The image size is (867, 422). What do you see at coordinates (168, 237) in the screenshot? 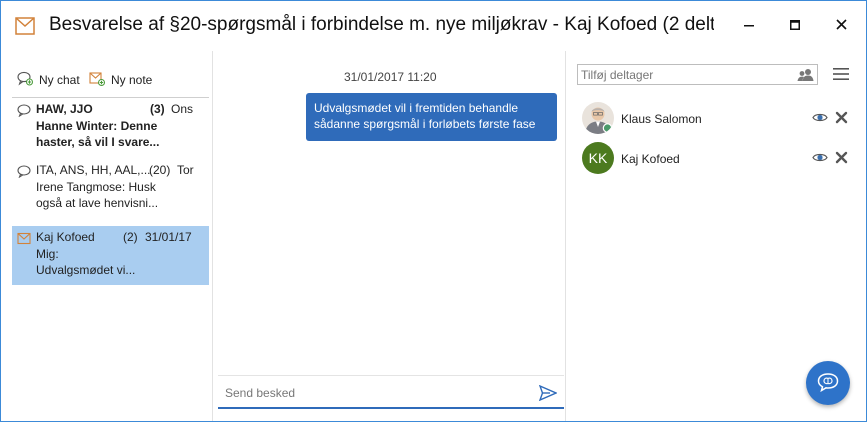
I see `conversation-date: 31/01/17` at bounding box center [168, 237].